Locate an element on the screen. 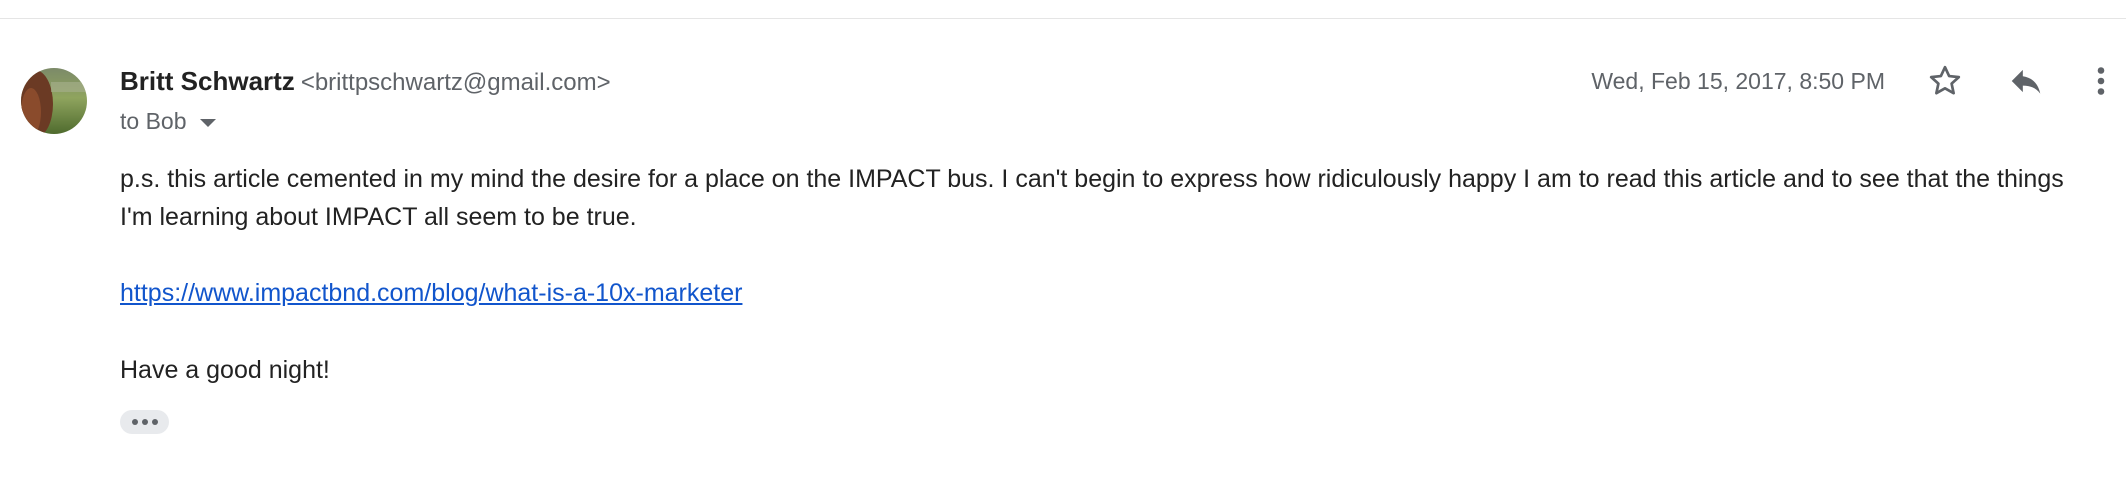 This screenshot has width=2126, height=480. reply-button is located at coordinates (2026, 81).